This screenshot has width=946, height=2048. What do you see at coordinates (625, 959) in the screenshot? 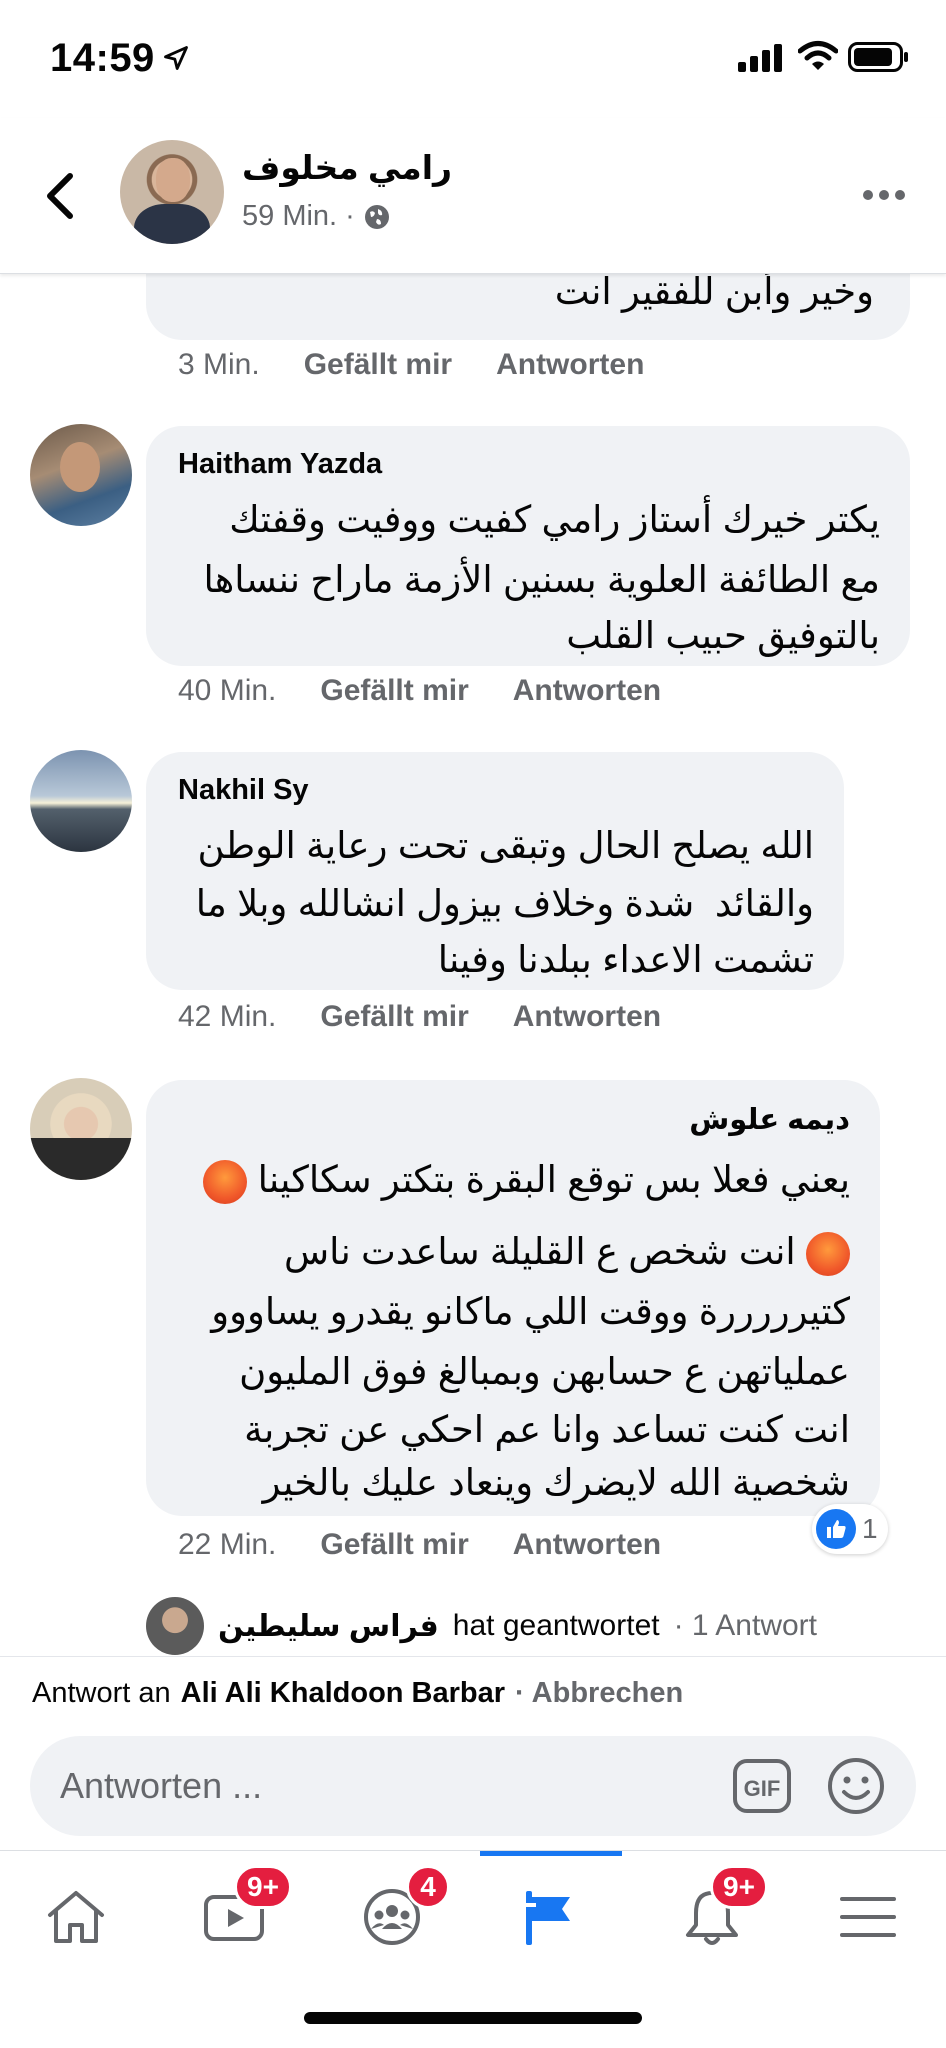
I see `comment-text-line: تشمت الاعداء ببلدنا وفينا` at bounding box center [625, 959].